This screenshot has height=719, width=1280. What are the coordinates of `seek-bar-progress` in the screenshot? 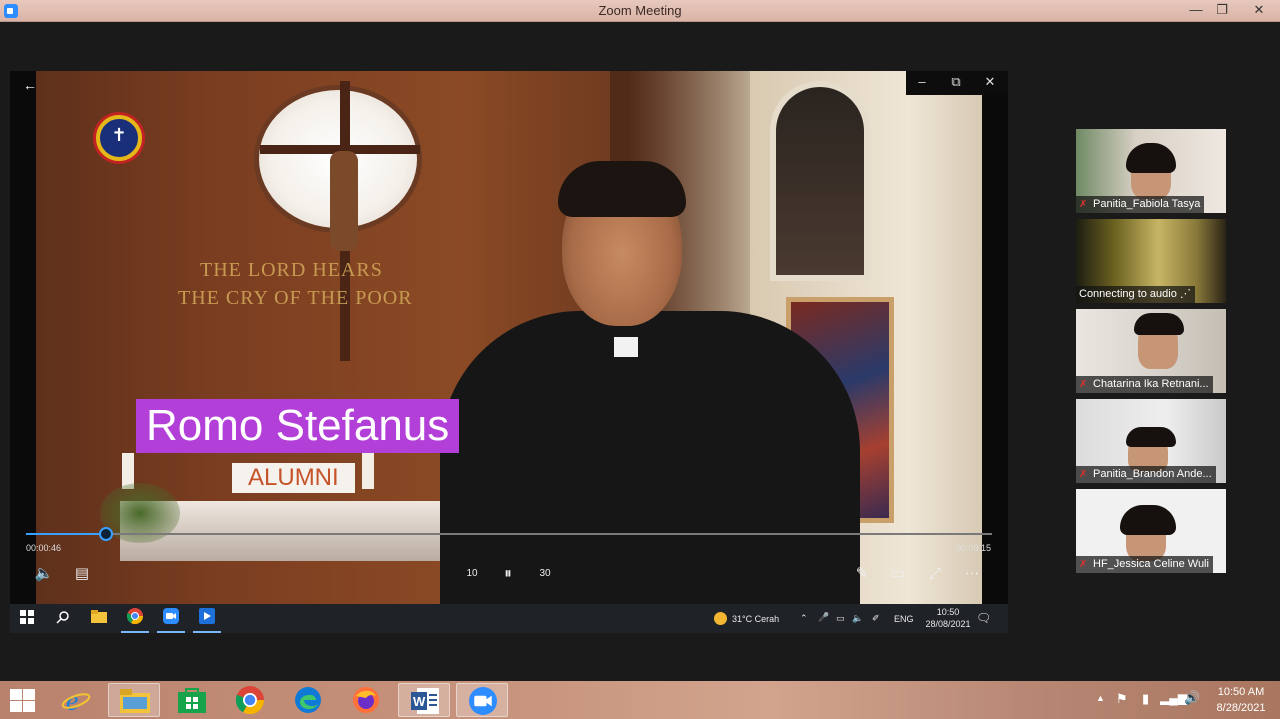 It's located at (66, 534).